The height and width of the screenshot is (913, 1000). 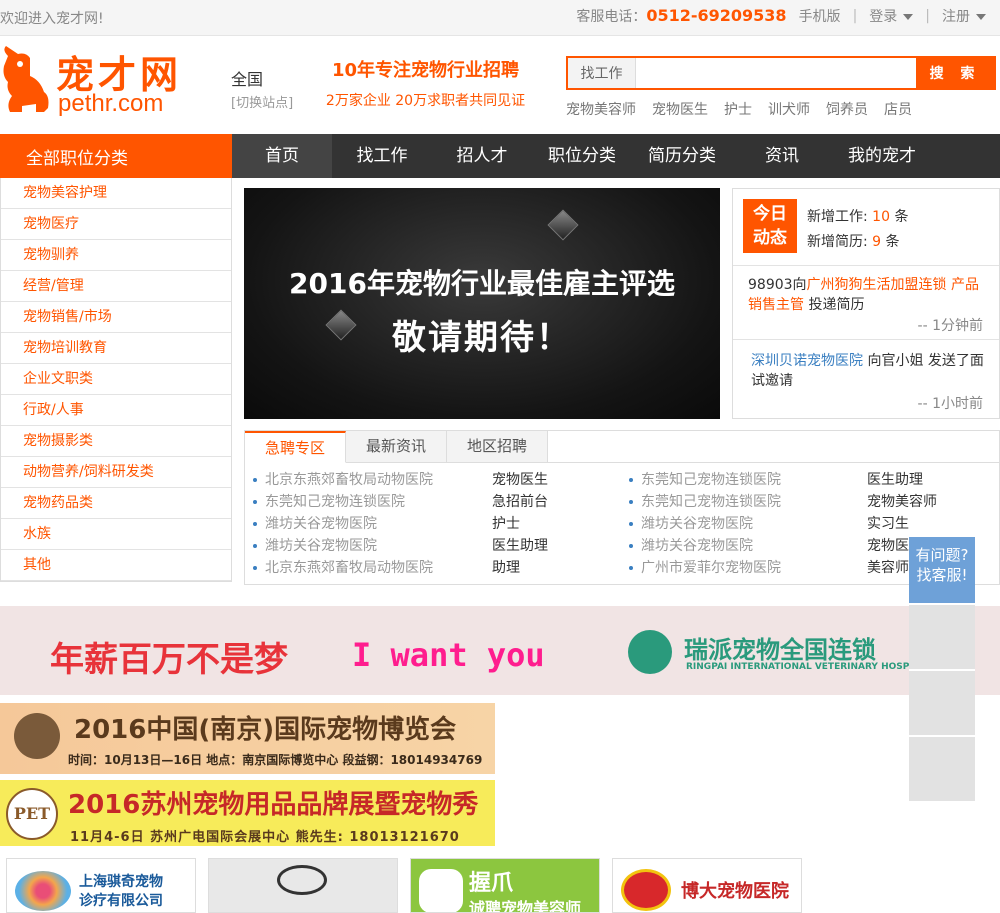 What do you see at coordinates (601, 109) in the screenshot?
I see `hot-keyword-link: 宠物美容师` at bounding box center [601, 109].